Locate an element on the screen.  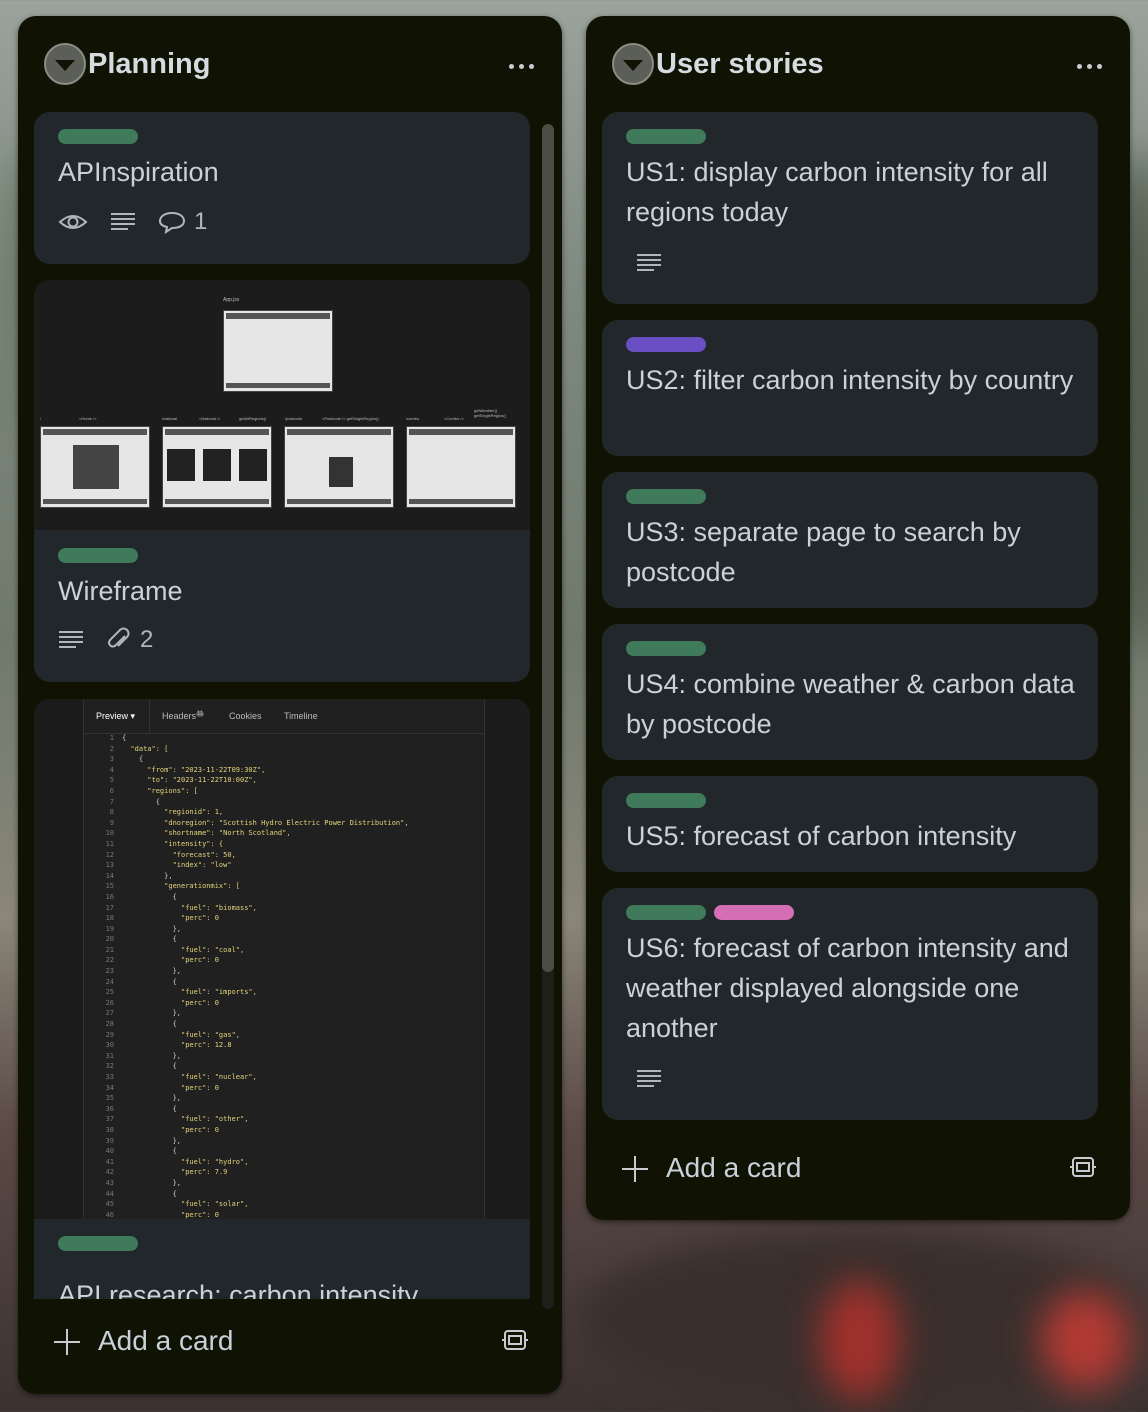
wire-caption: <Postcode /> getSingleRegion() is located at coordinates (350, 418).